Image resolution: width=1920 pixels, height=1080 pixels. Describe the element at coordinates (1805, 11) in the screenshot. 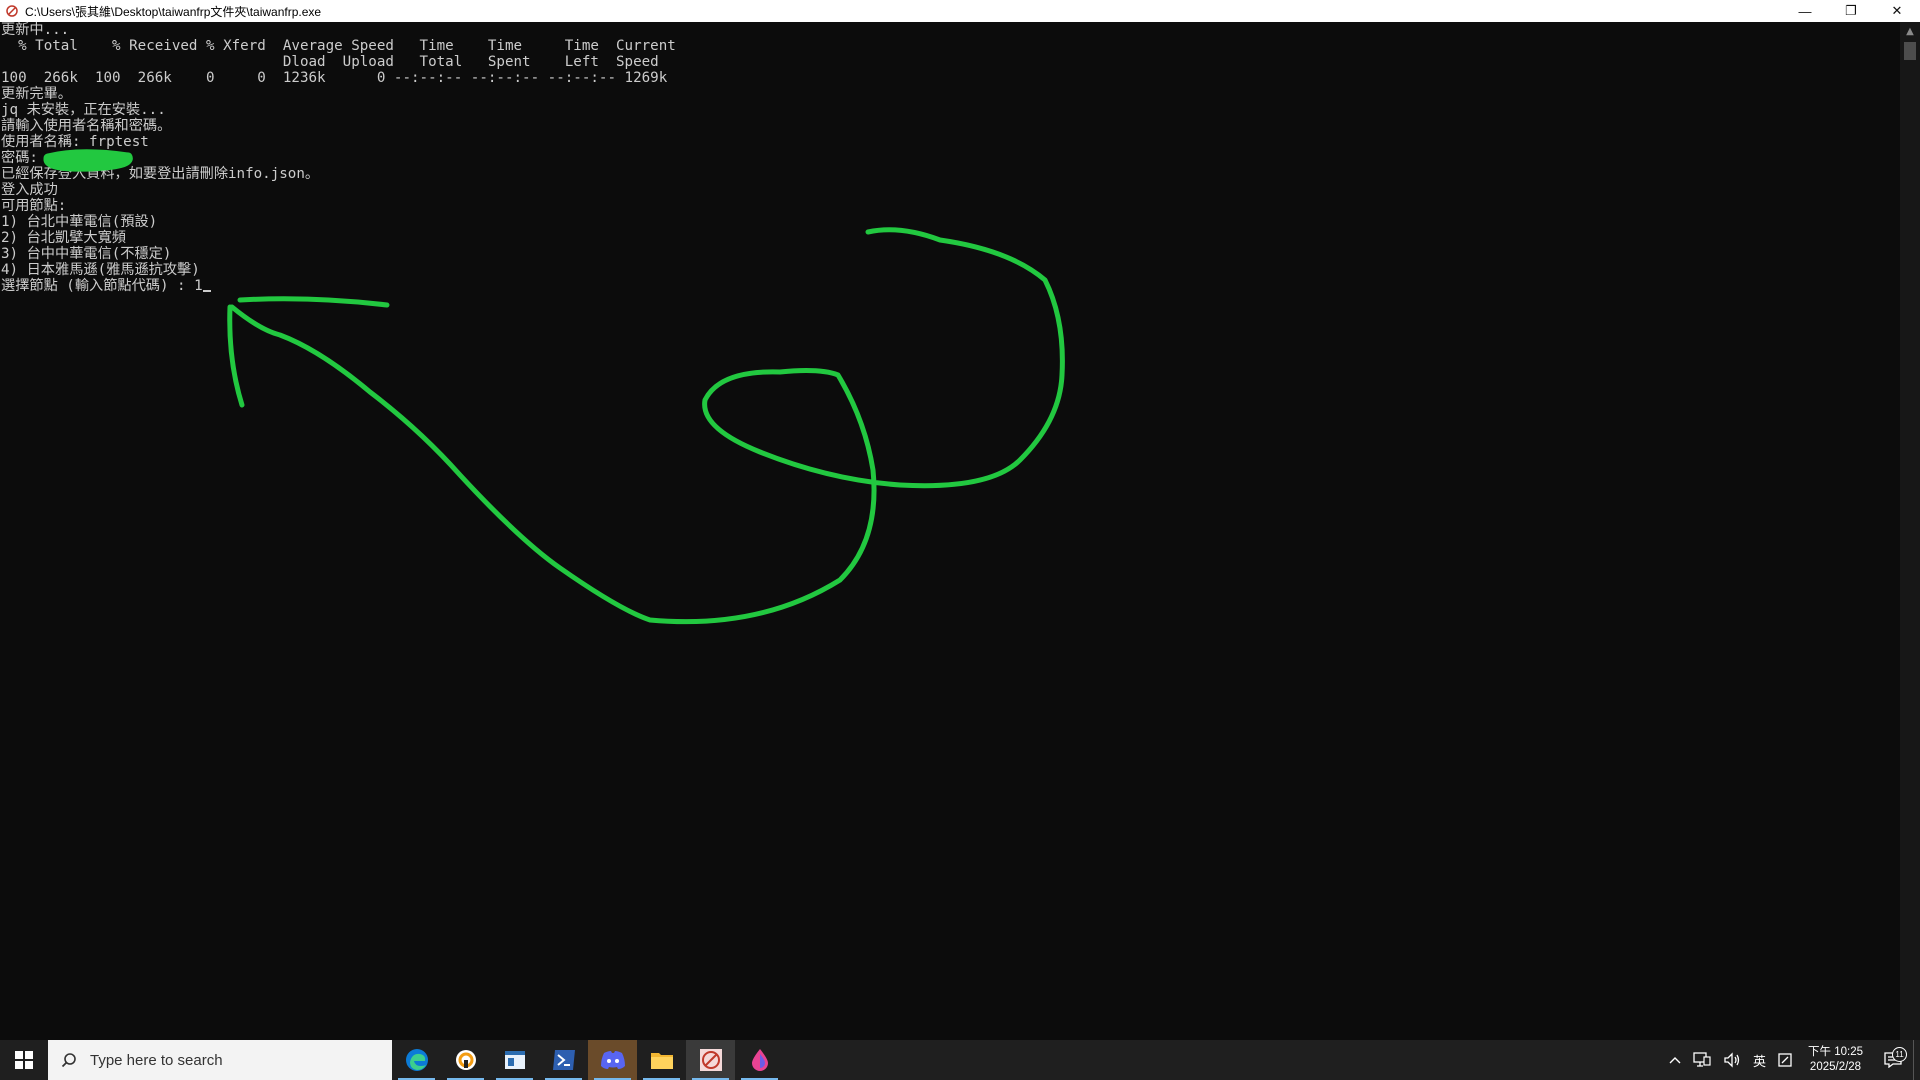

I see `minimize-button: —` at that location.